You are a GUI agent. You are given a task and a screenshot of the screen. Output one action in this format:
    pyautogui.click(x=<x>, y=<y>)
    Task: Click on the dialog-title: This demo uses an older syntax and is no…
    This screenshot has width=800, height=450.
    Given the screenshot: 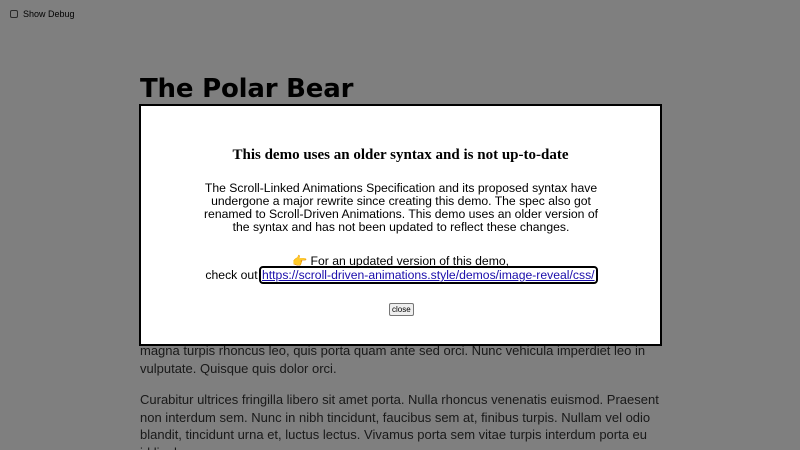 What is the action you would take?
    pyautogui.click(x=400, y=155)
    